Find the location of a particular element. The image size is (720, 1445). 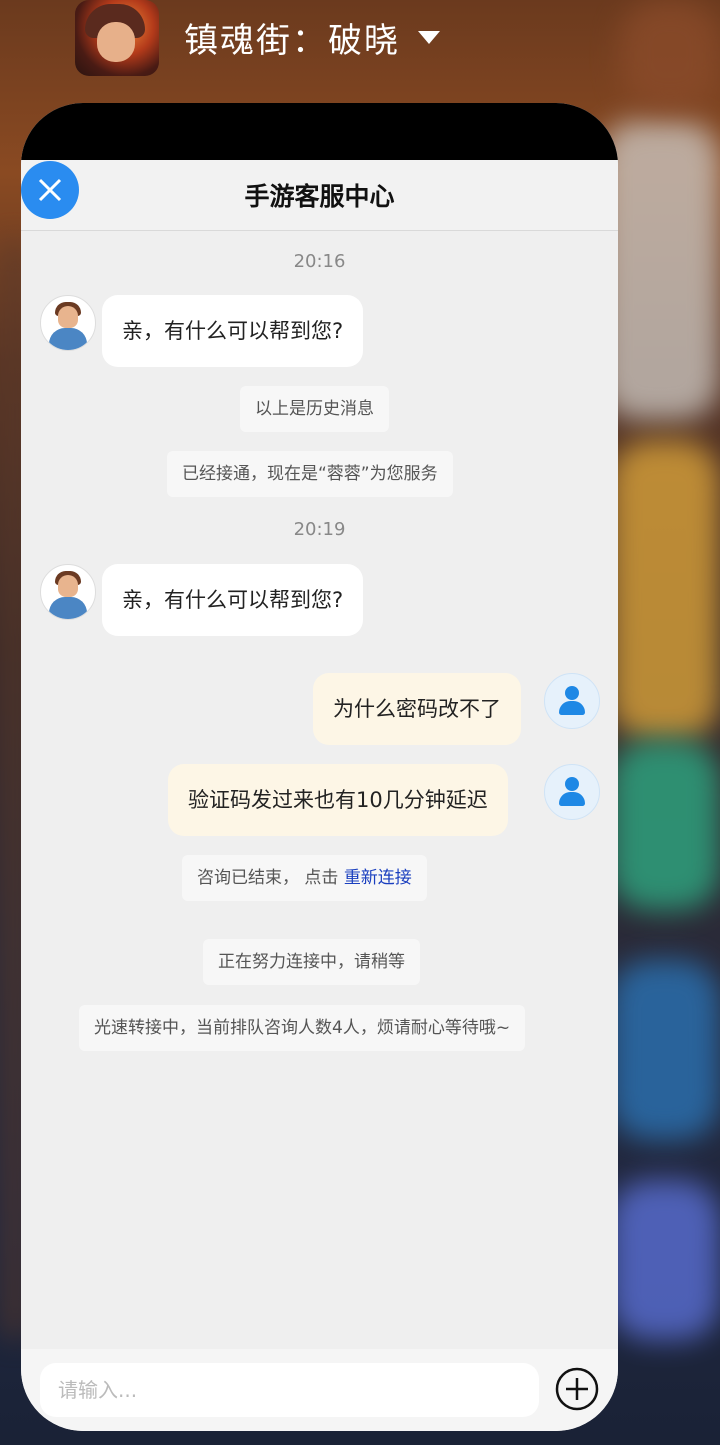

caret-down-icon is located at coordinates (429, 37).